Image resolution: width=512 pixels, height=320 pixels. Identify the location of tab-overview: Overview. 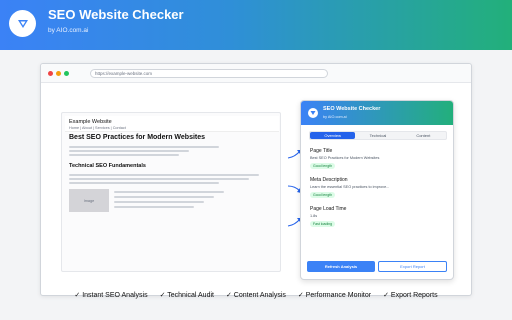
(333, 135).